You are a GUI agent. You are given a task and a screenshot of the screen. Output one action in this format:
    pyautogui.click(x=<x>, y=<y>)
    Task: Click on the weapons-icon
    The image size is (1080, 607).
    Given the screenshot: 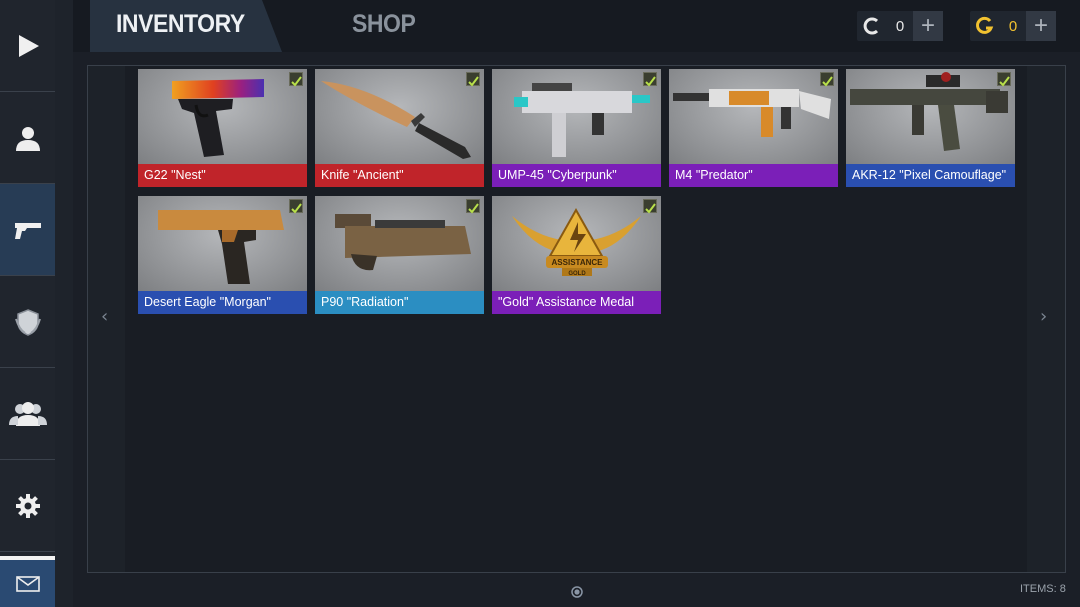 What is the action you would take?
    pyautogui.click(x=27, y=230)
    